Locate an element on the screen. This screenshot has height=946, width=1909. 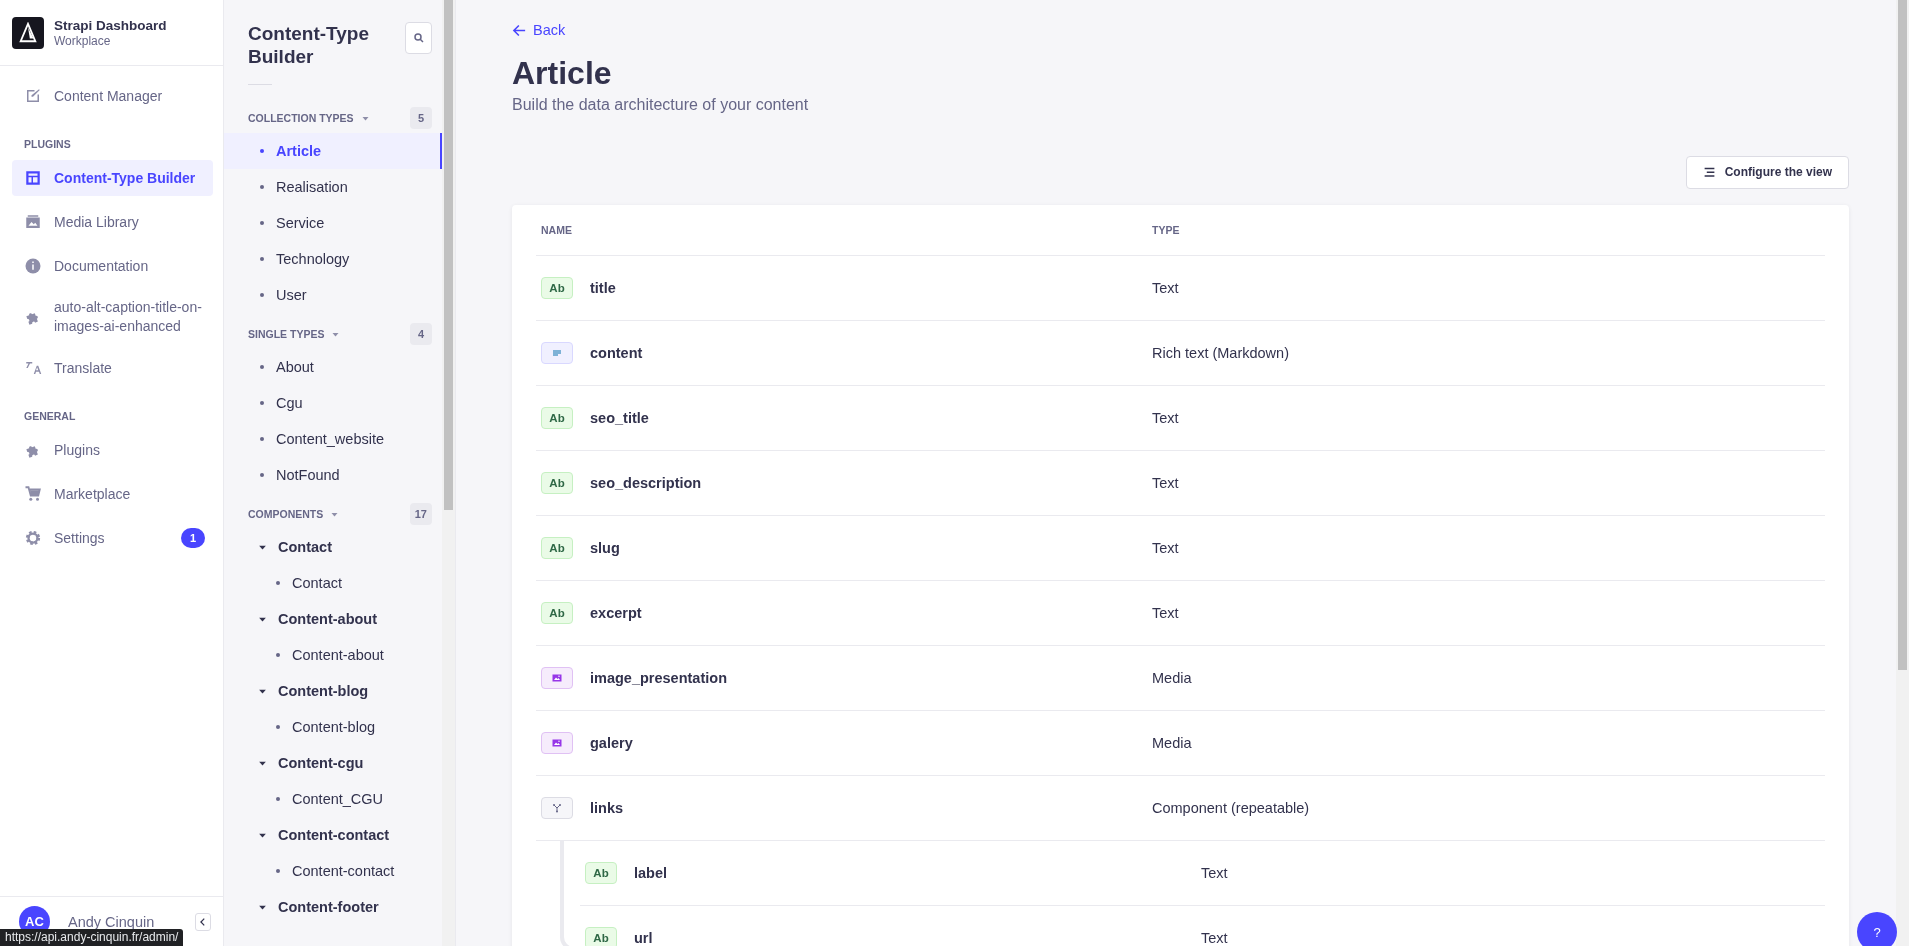
sidebar-link: Content_CGU is located at coordinates (333, 799).